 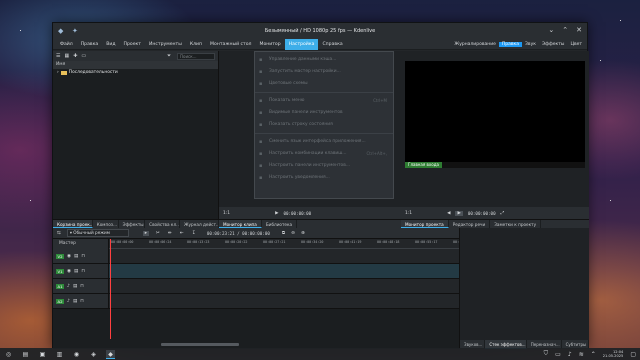 I want to click on select-tool-icon: ▸, so click(x=145, y=233).